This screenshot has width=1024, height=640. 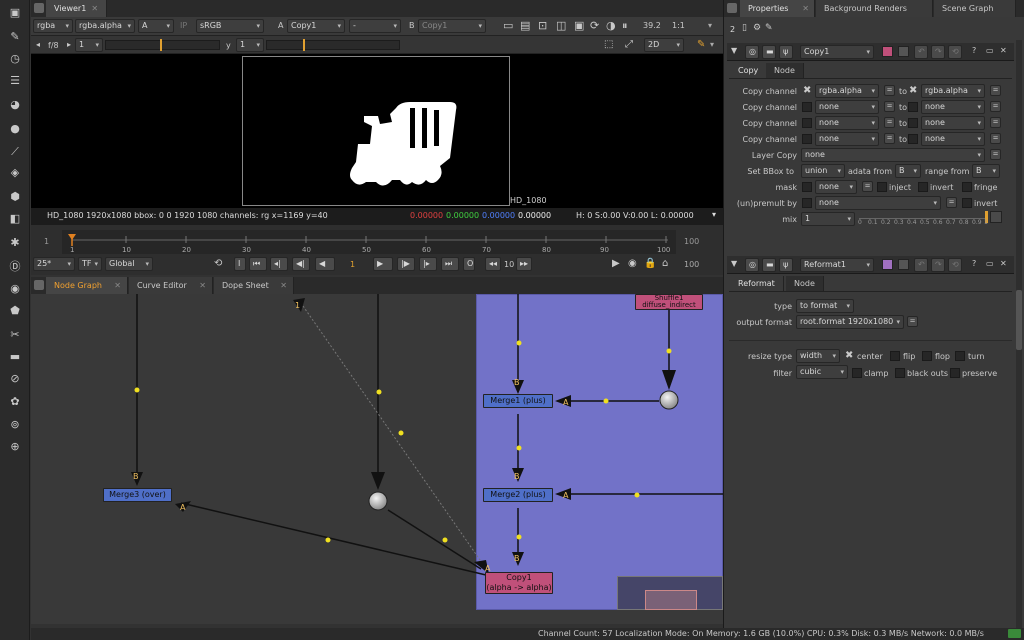 I want to click on copy-channel-3-to-check, so click(x=913, y=123).